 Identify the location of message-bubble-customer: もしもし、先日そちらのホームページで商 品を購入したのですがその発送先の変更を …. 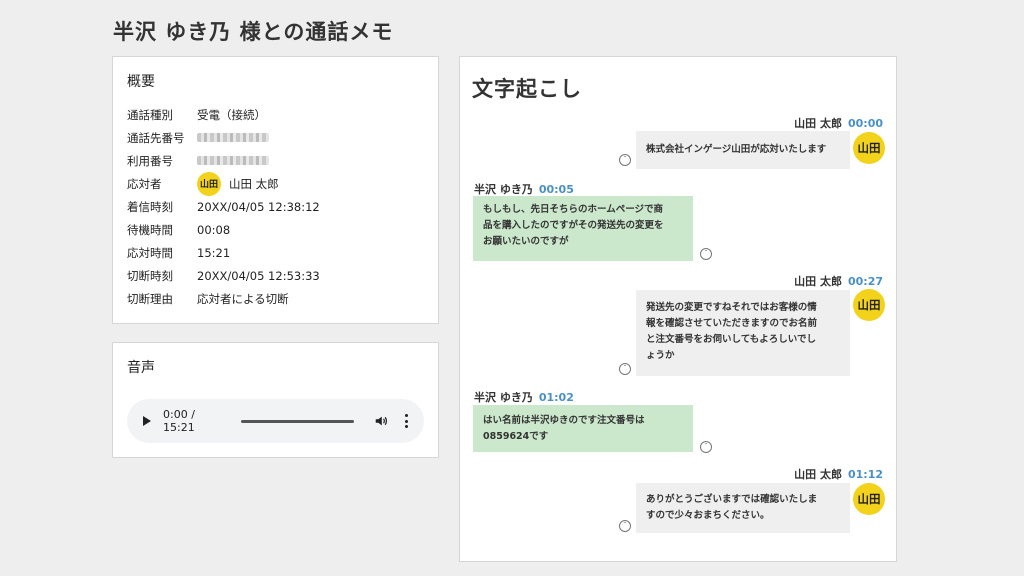
(583, 228).